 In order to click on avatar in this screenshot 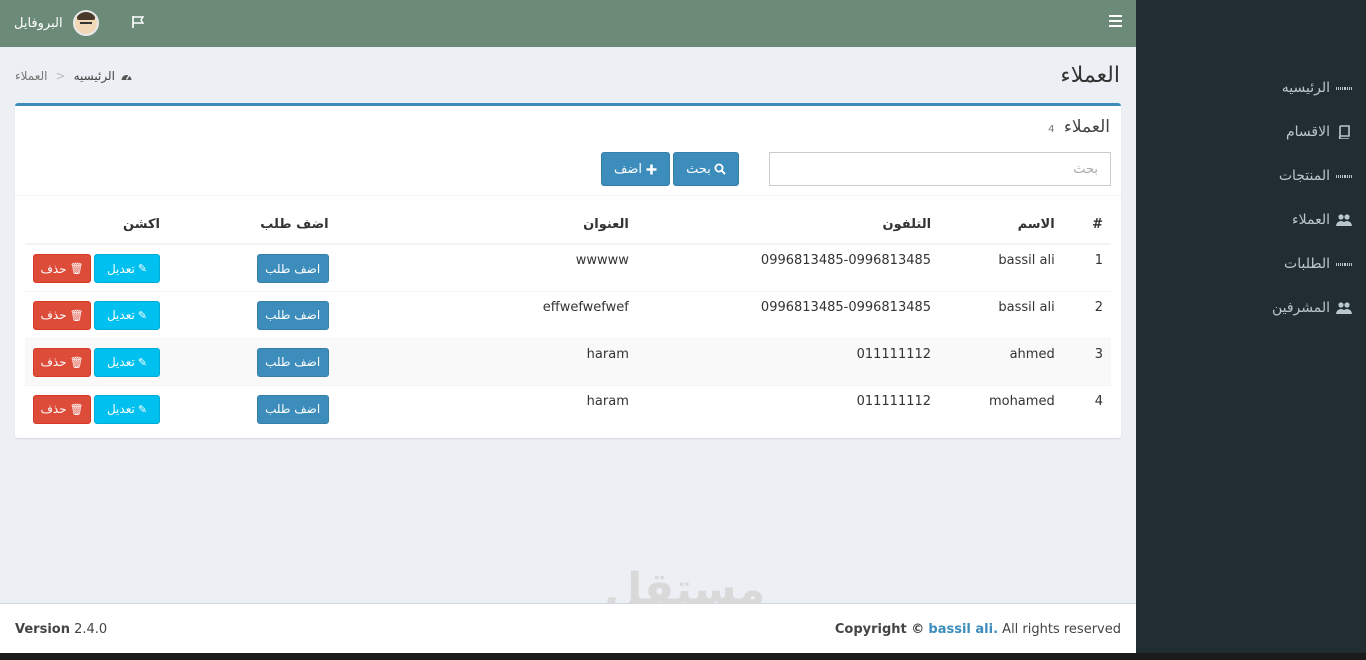, I will do `click(85, 23)`.